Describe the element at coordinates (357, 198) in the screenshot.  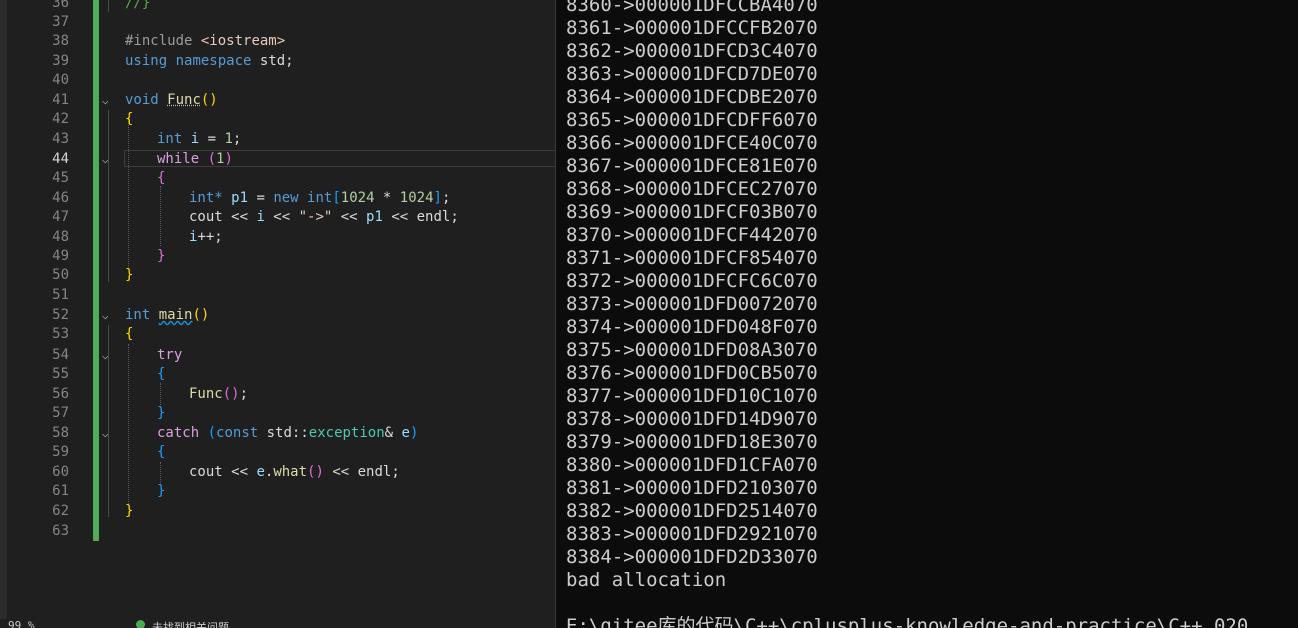
I see `number: 1024` at that location.